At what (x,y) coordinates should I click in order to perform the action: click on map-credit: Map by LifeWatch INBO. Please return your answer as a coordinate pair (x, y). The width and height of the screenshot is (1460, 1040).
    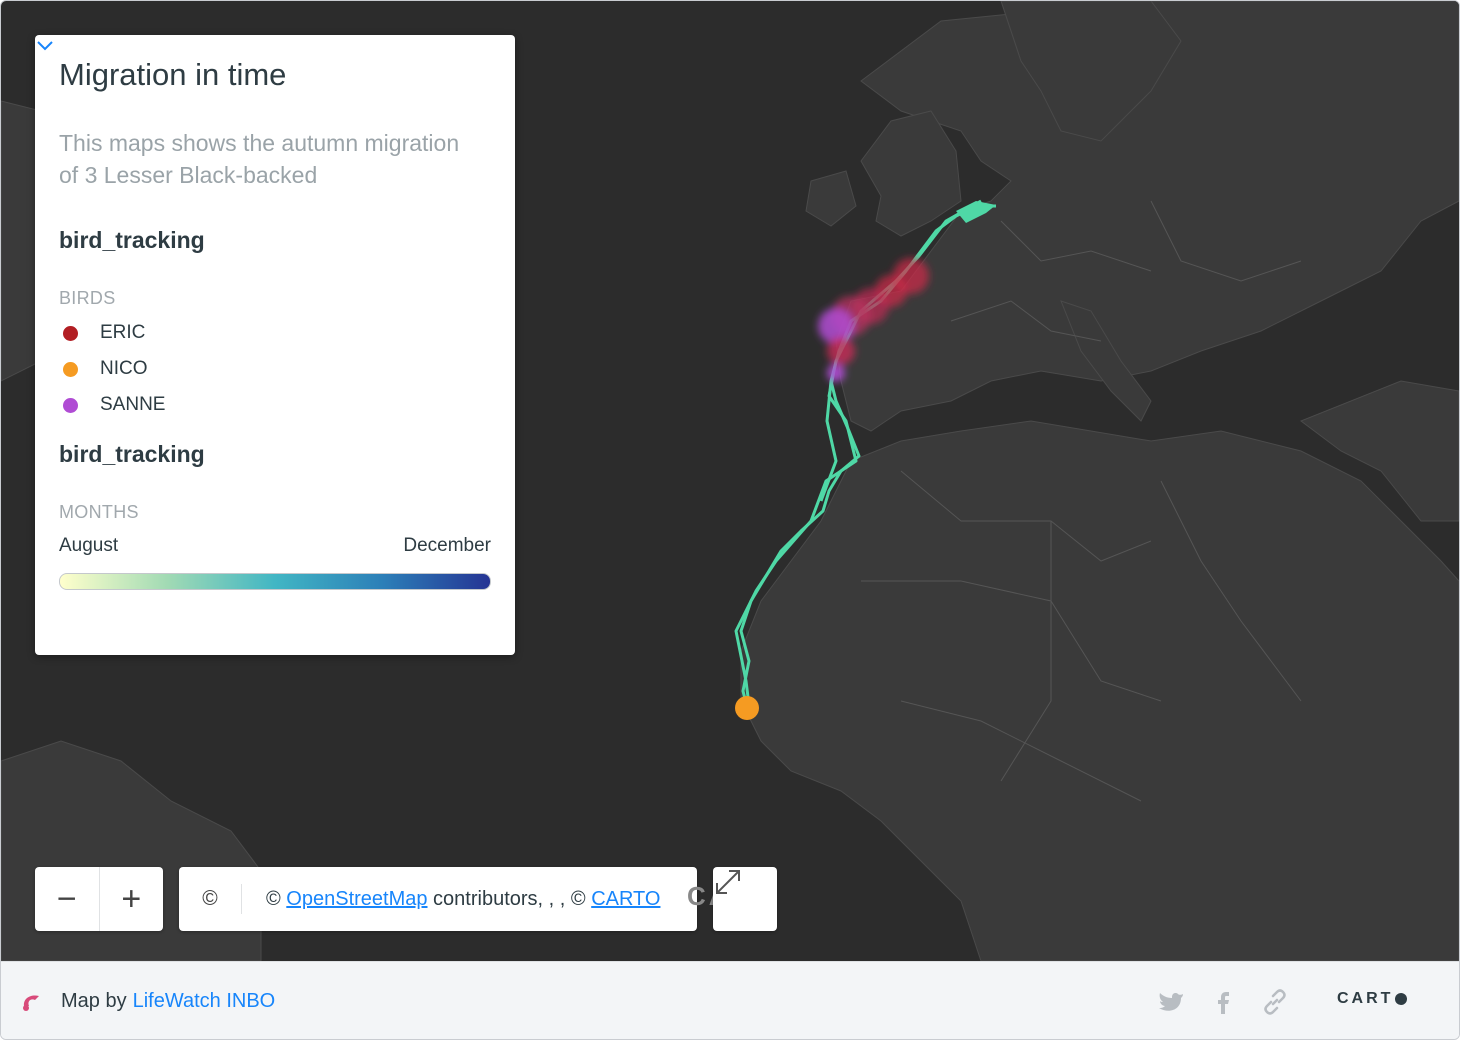
    Looking at the image, I should click on (147, 1001).